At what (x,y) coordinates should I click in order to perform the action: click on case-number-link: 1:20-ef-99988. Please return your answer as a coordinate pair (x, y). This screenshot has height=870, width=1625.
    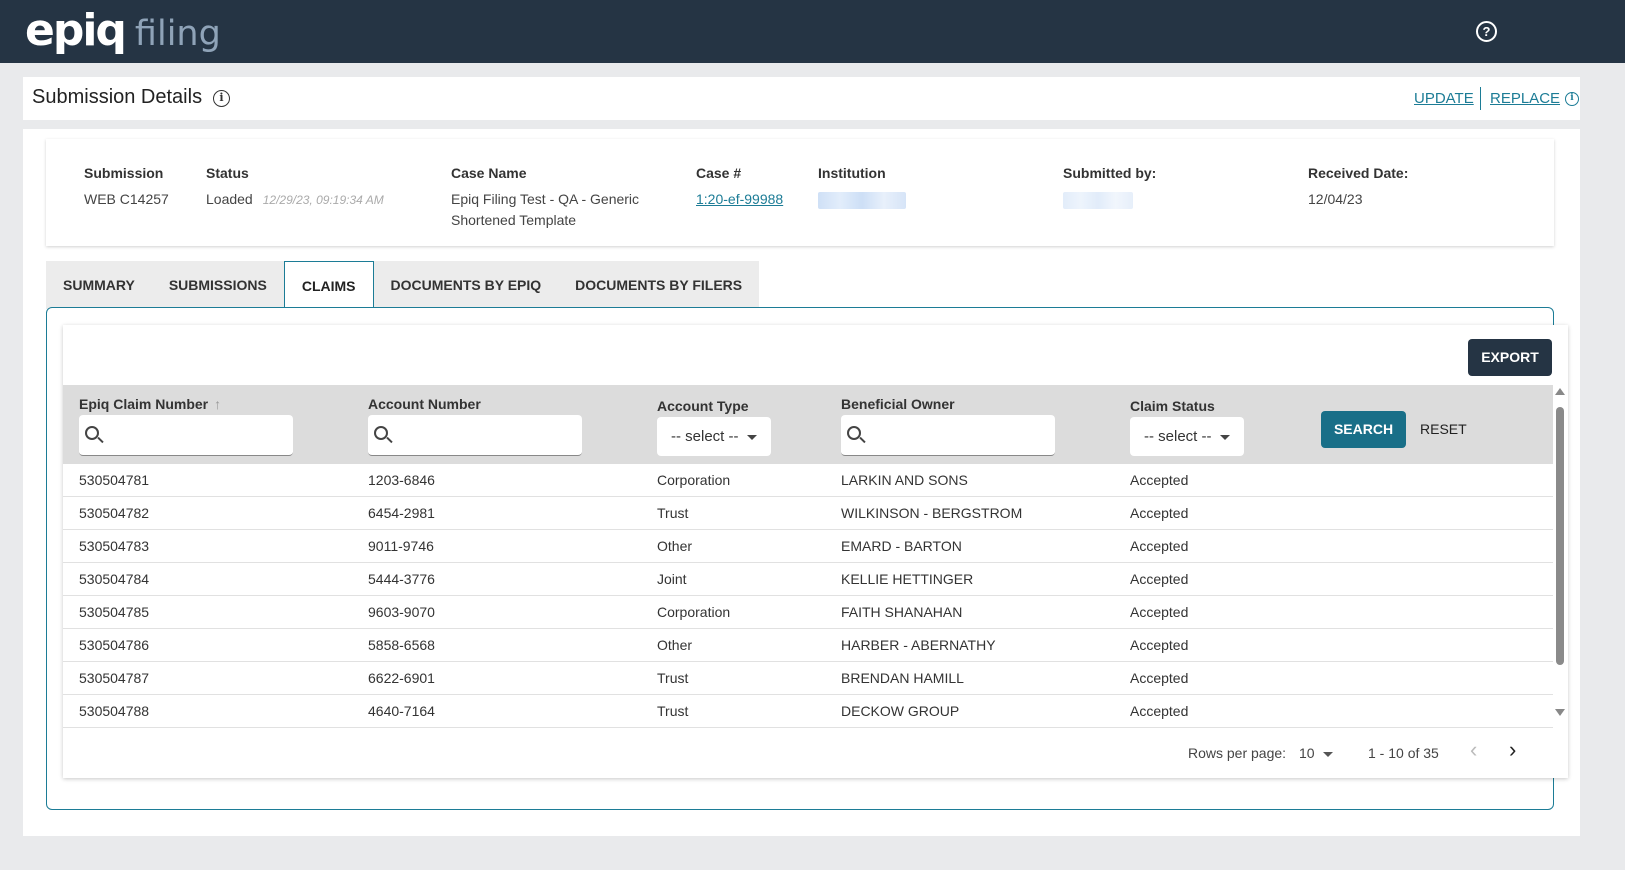
    Looking at the image, I should click on (739, 199).